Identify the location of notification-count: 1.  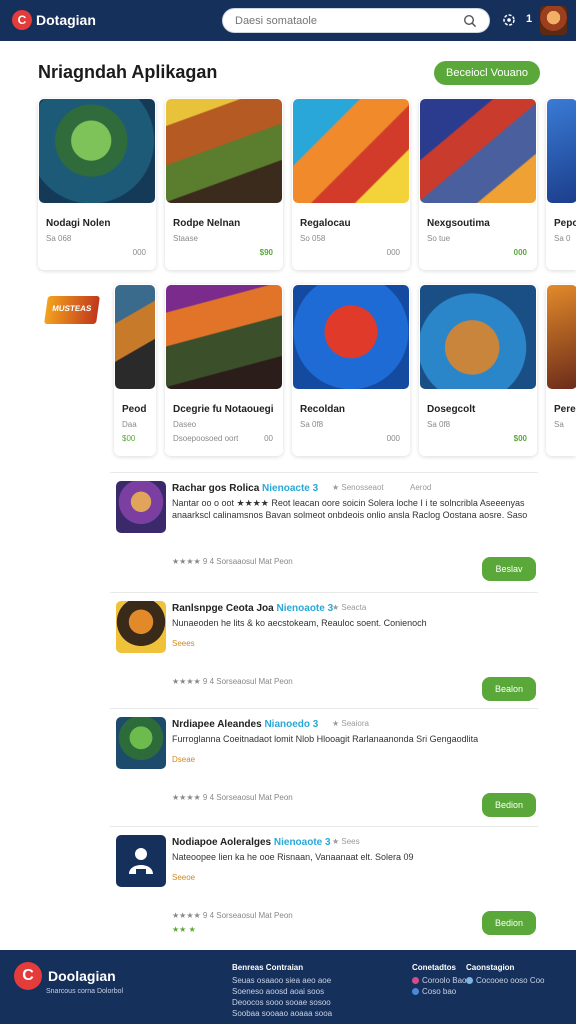
(529, 19).